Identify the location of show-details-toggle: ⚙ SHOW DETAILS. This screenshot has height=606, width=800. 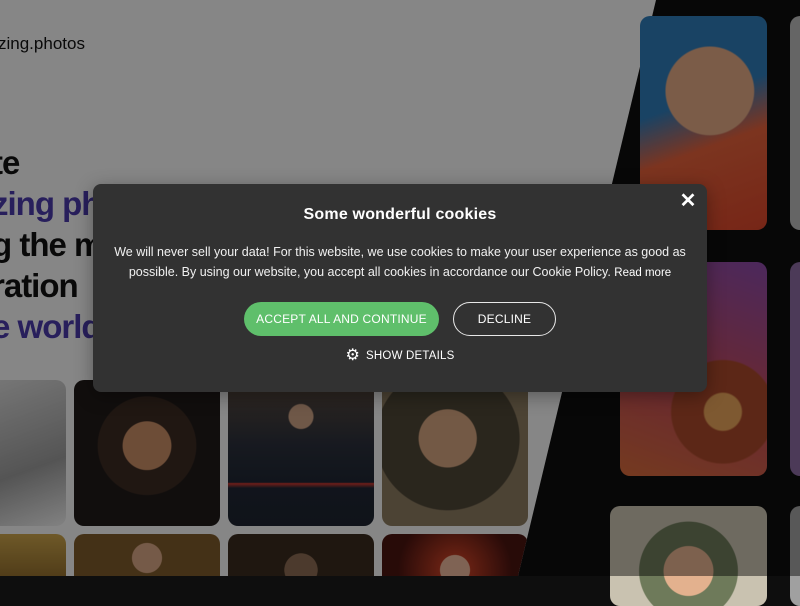
(400, 355).